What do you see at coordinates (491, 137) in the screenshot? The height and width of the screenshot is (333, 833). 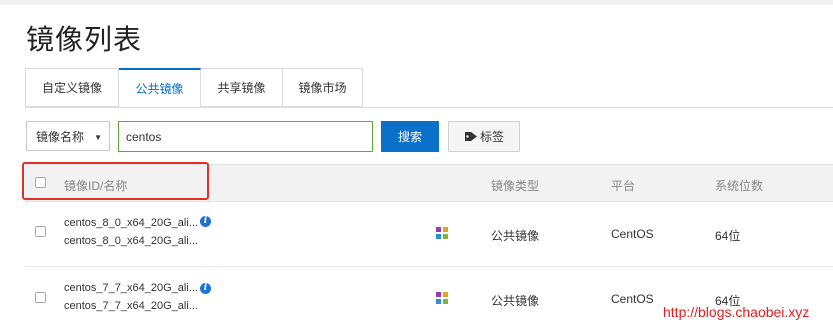 I see `tag-button-label: 标签` at bounding box center [491, 137].